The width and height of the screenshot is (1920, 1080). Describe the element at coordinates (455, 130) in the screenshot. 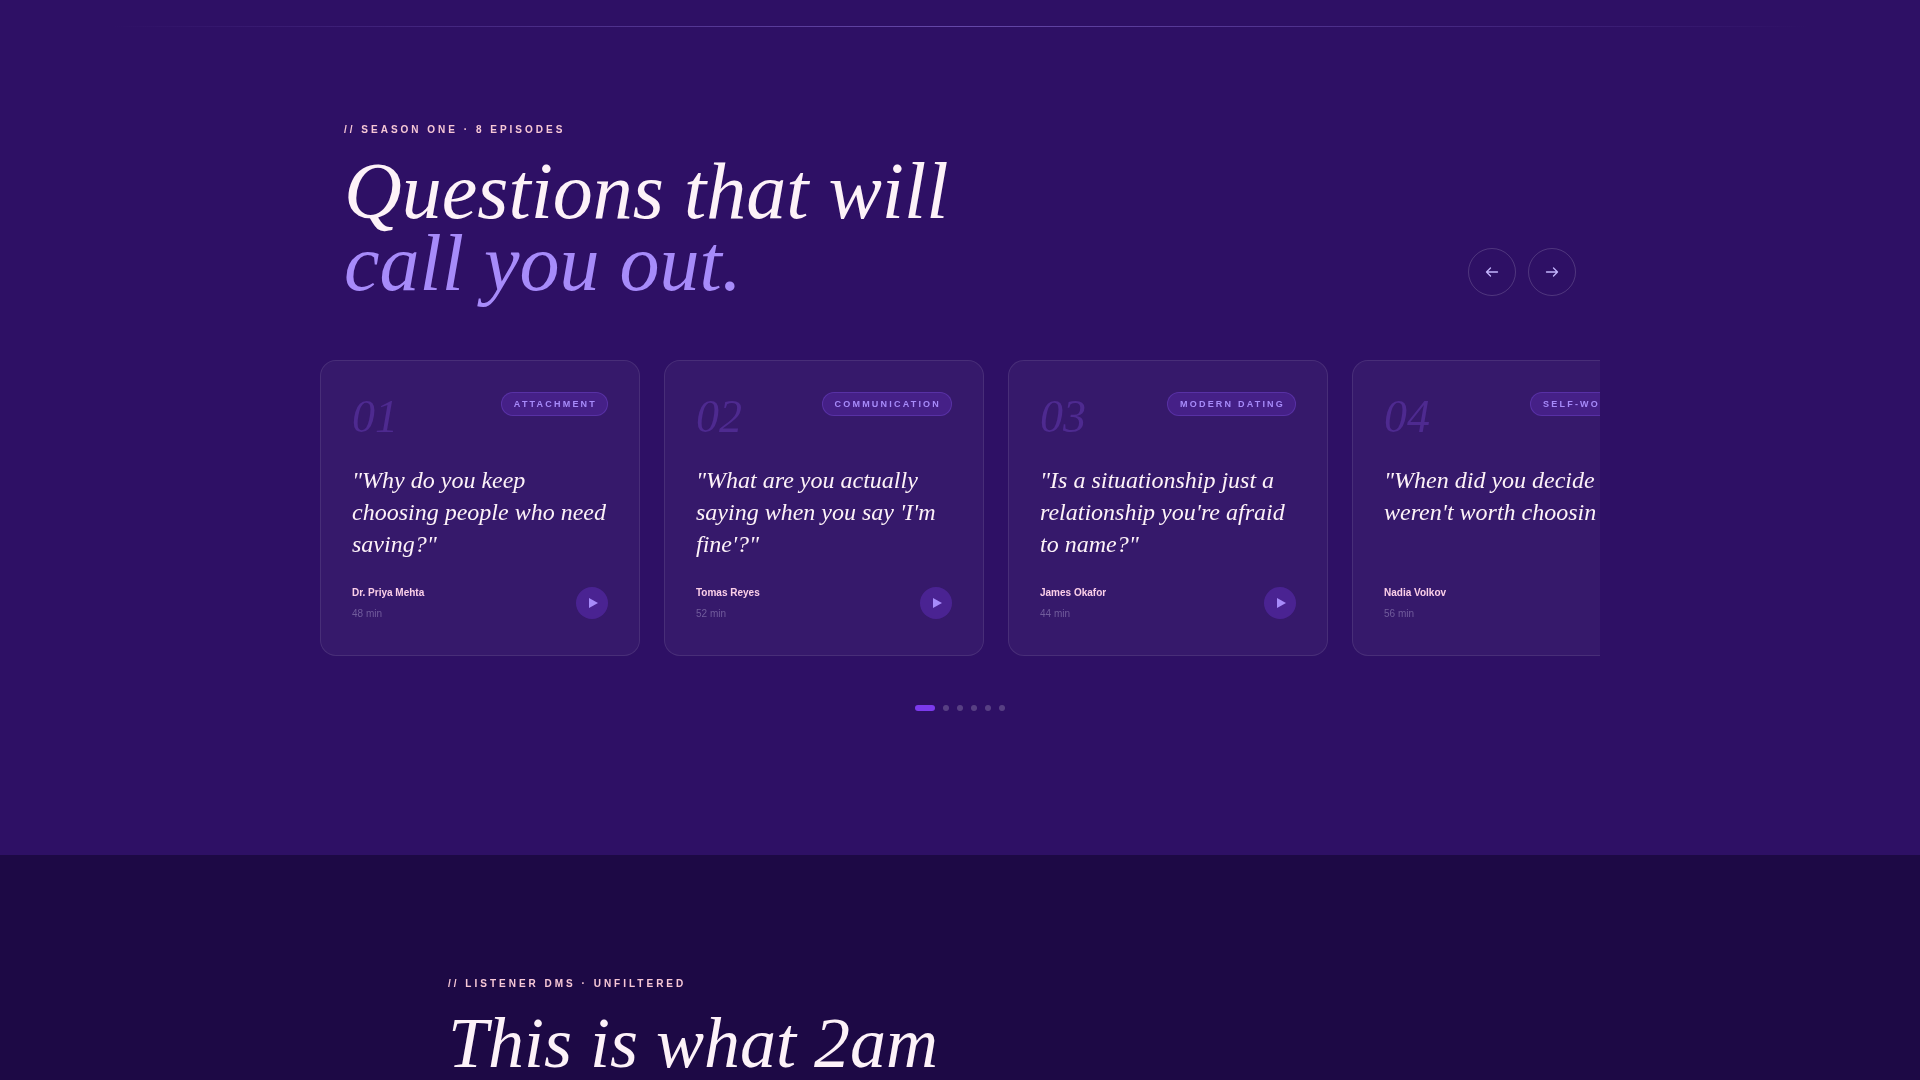

I see `section-eyebrow: // SEASON ONE · 8 EPISODES` at that location.